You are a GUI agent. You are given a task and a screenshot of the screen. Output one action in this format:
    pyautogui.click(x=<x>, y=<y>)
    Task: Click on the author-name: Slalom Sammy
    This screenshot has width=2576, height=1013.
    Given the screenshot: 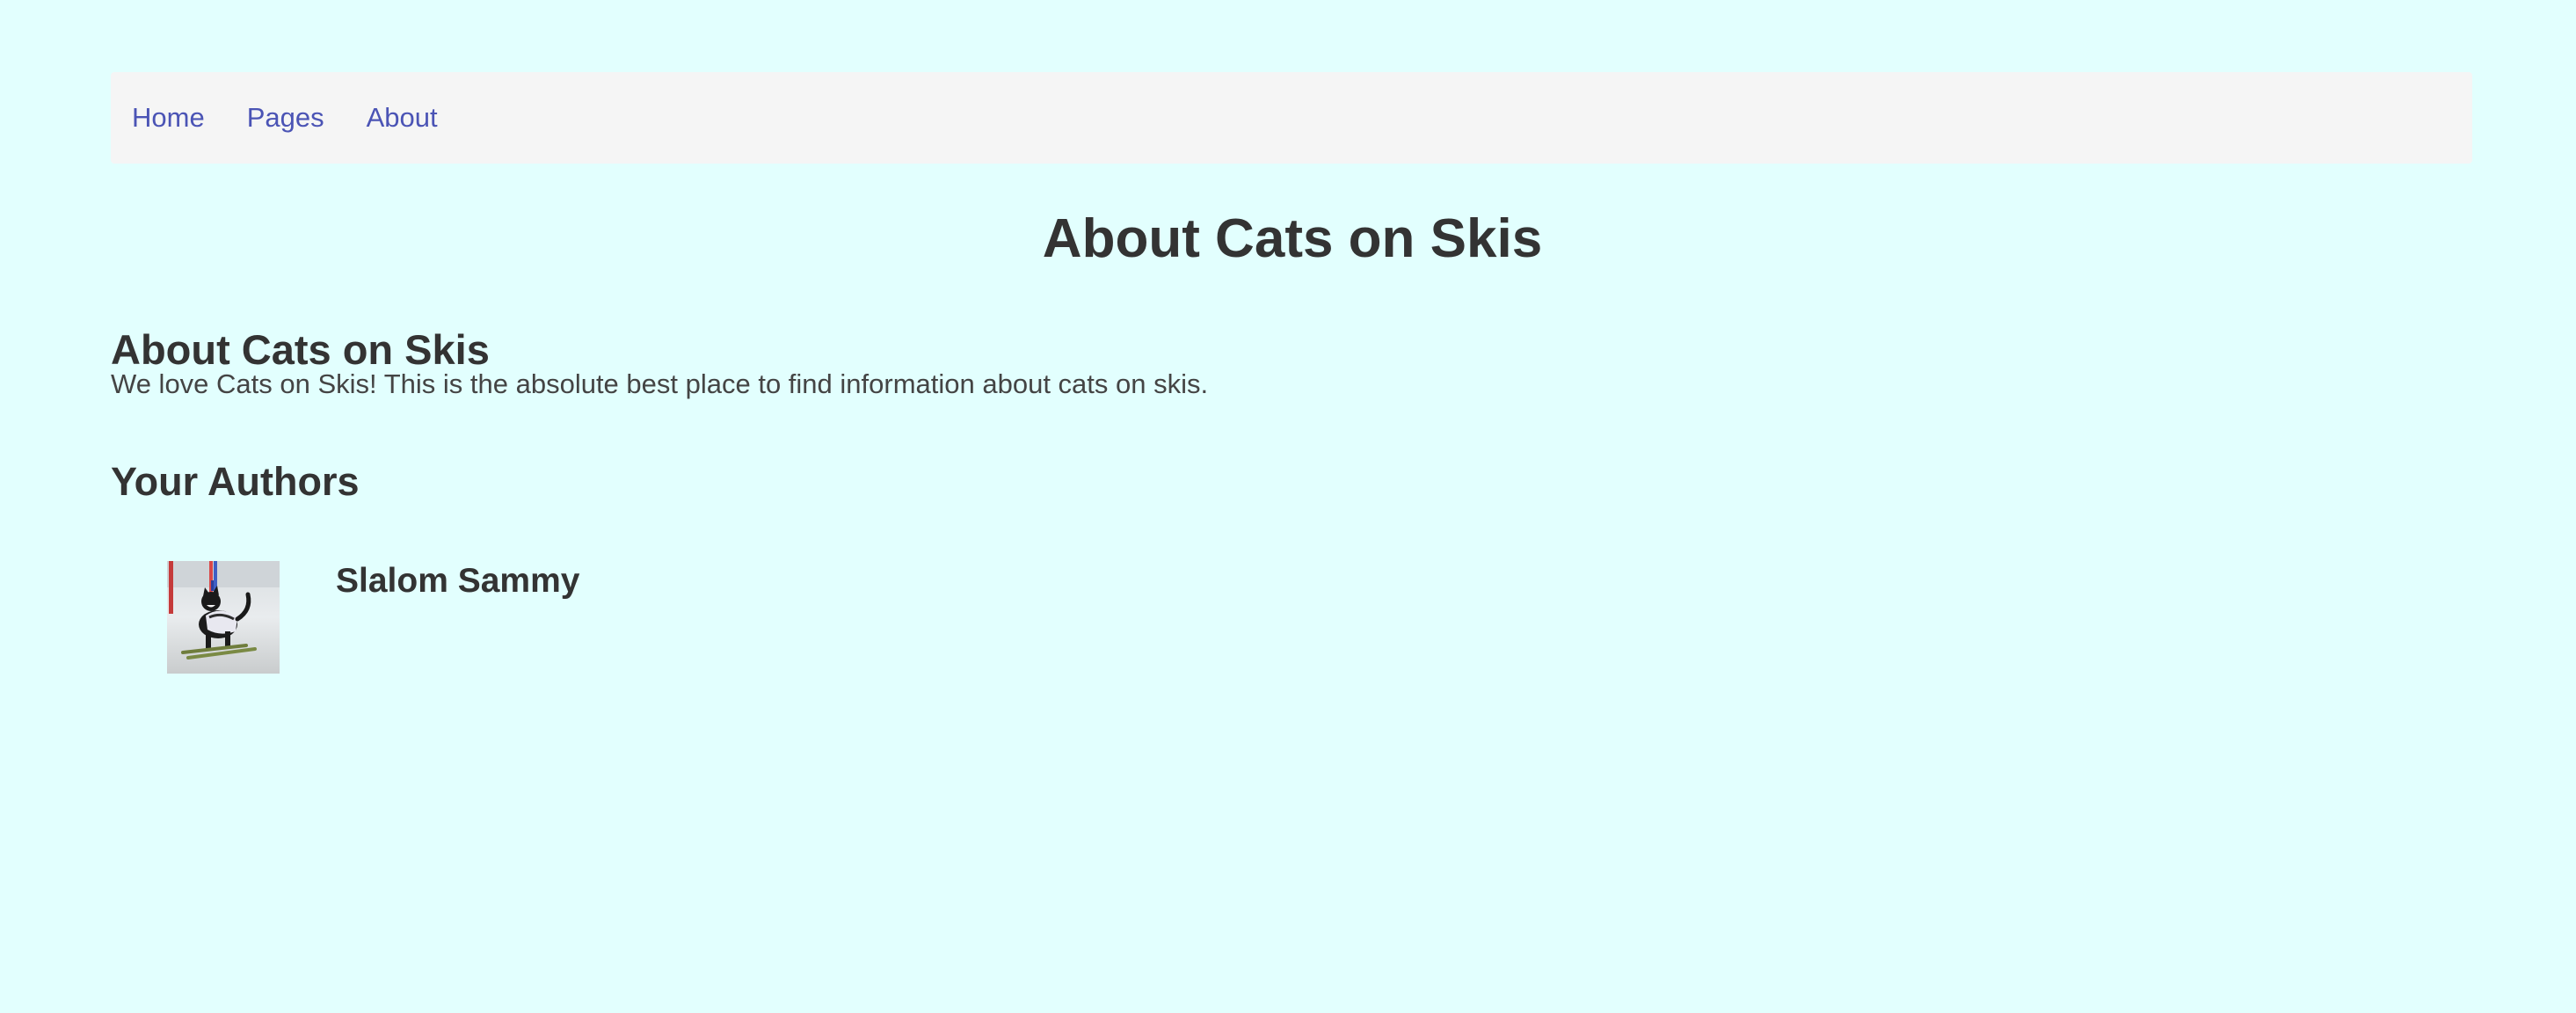 What is the action you would take?
    pyautogui.click(x=458, y=581)
    